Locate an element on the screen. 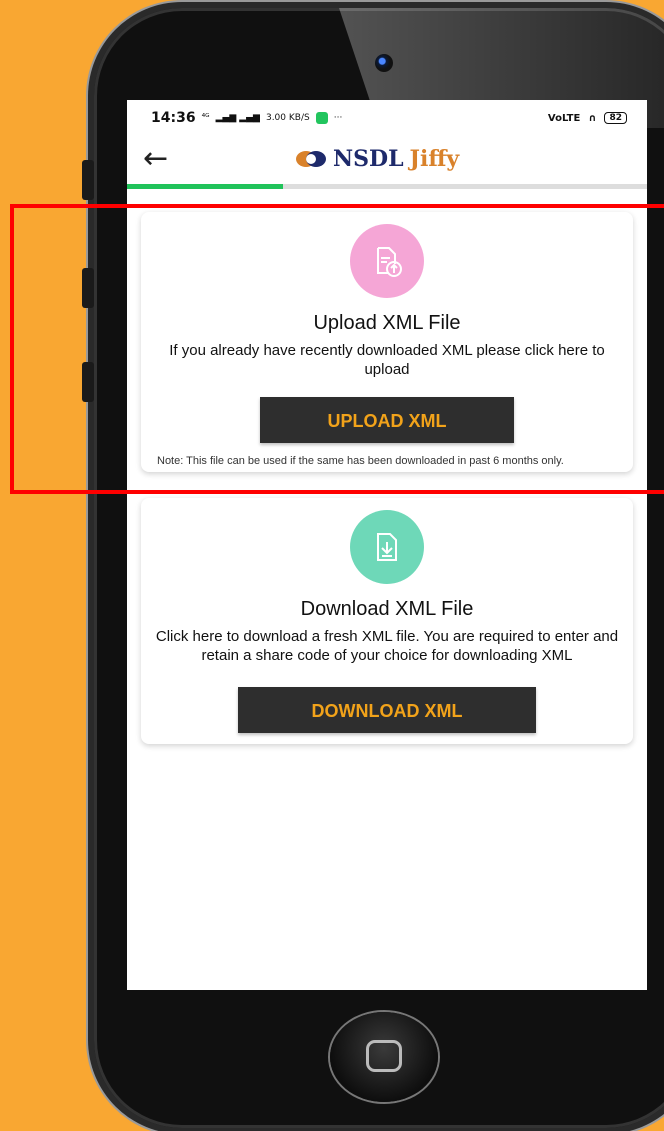  volume-up-button is located at coordinates (88, 180).